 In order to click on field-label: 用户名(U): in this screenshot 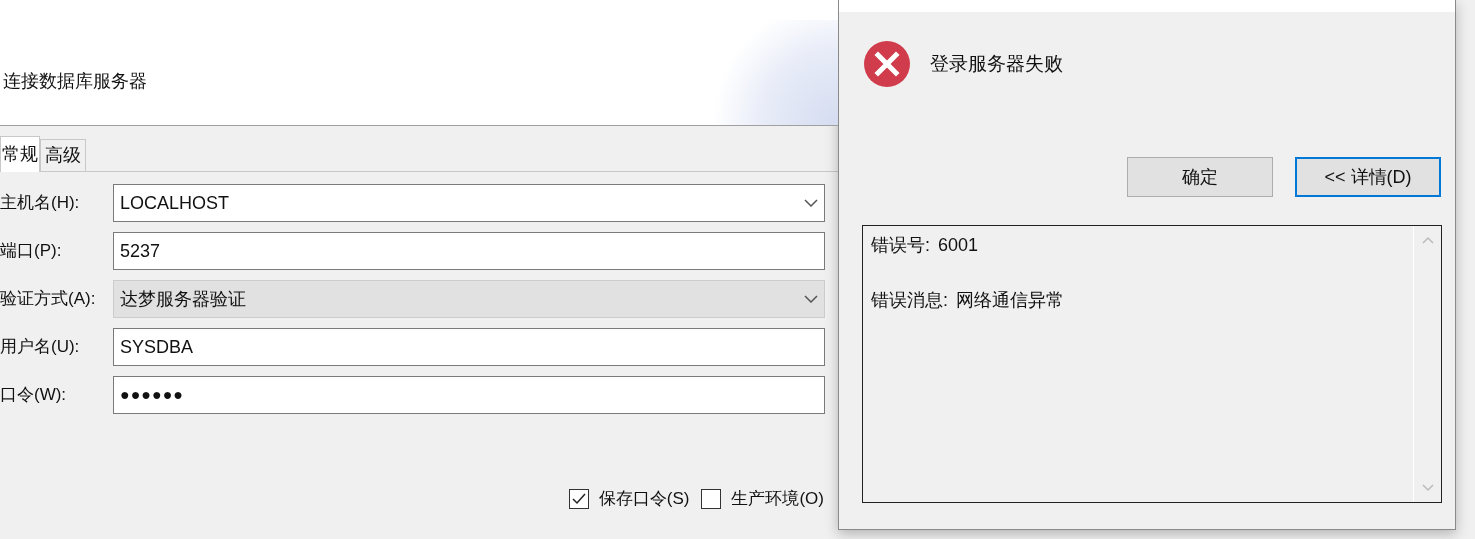, I will do `click(40, 347)`.